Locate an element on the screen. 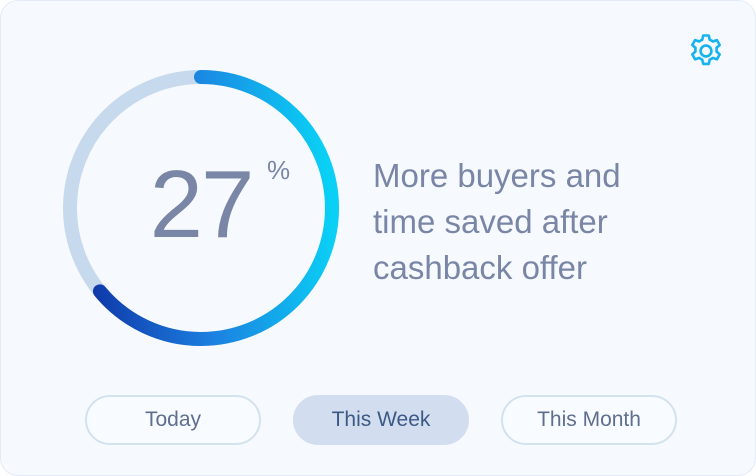  tab-today: Today is located at coordinates (173, 420).